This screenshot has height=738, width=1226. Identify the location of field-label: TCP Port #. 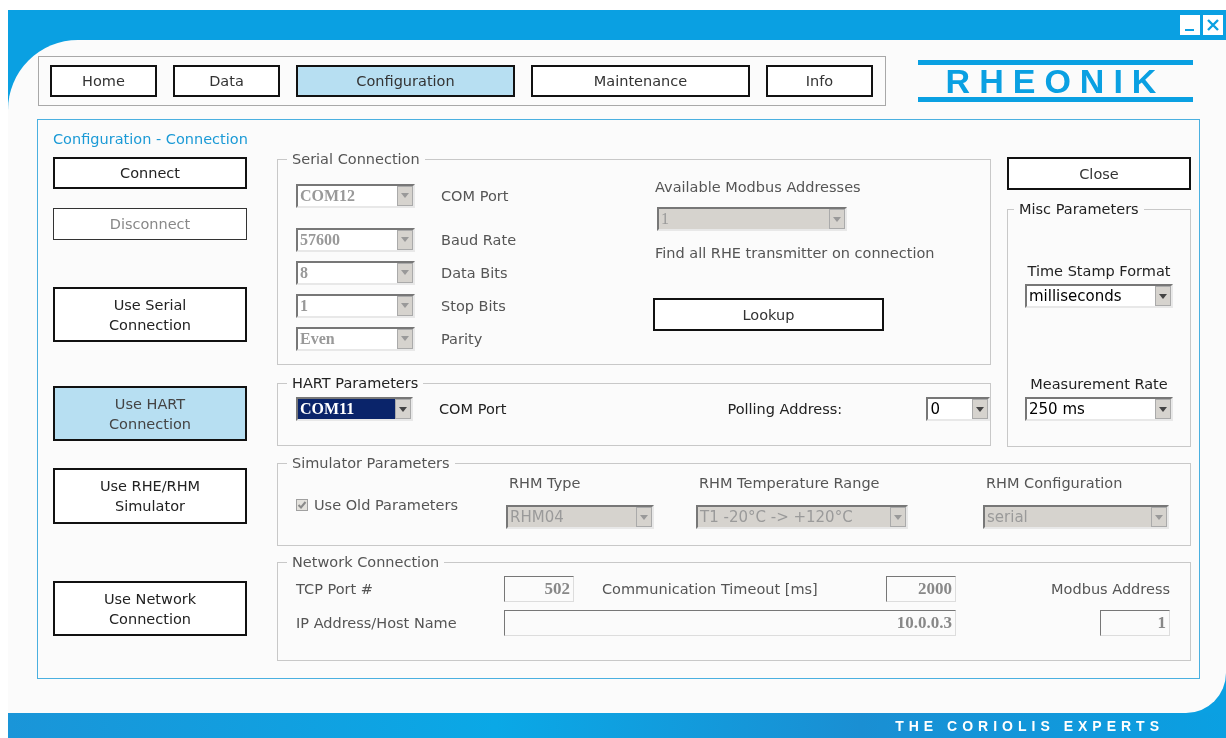
(335, 589).